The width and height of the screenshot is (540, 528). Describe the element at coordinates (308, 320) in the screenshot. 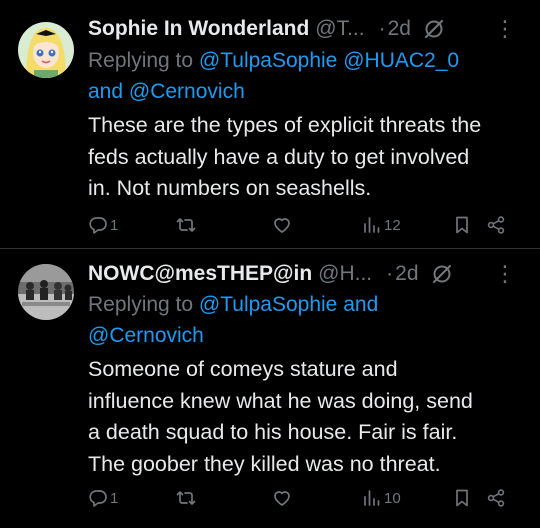

I see `replying-to: Replying to @TulpaSophie and @Cernovich` at that location.